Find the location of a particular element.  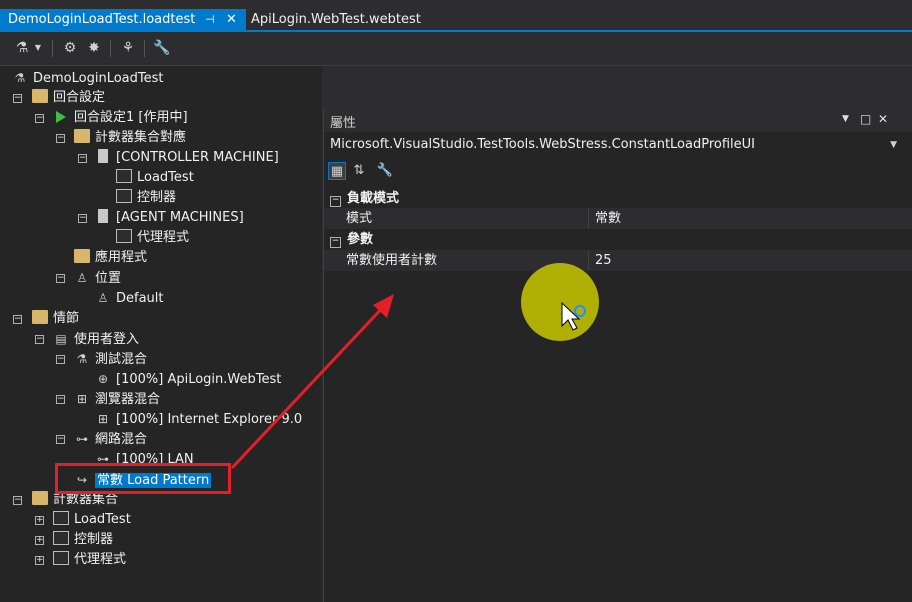

mouse-cursor-icon is located at coordinates (573, 316).